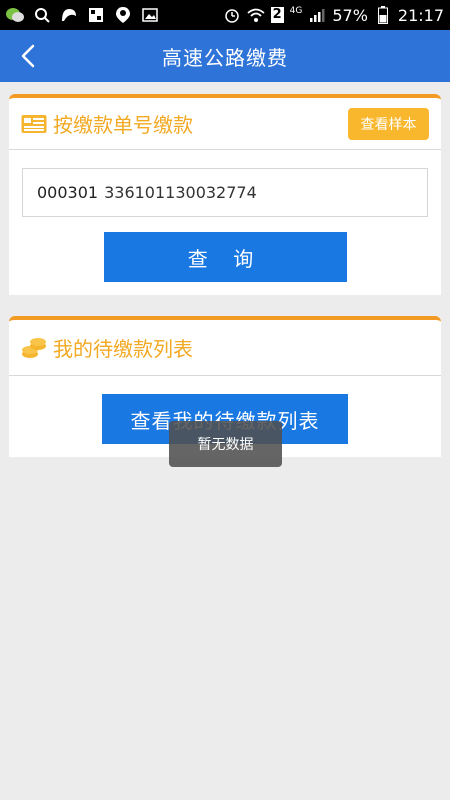  Describe the element at coordinates (225, 257) in the screenshot. I see `query-button: 查 询` at that location.